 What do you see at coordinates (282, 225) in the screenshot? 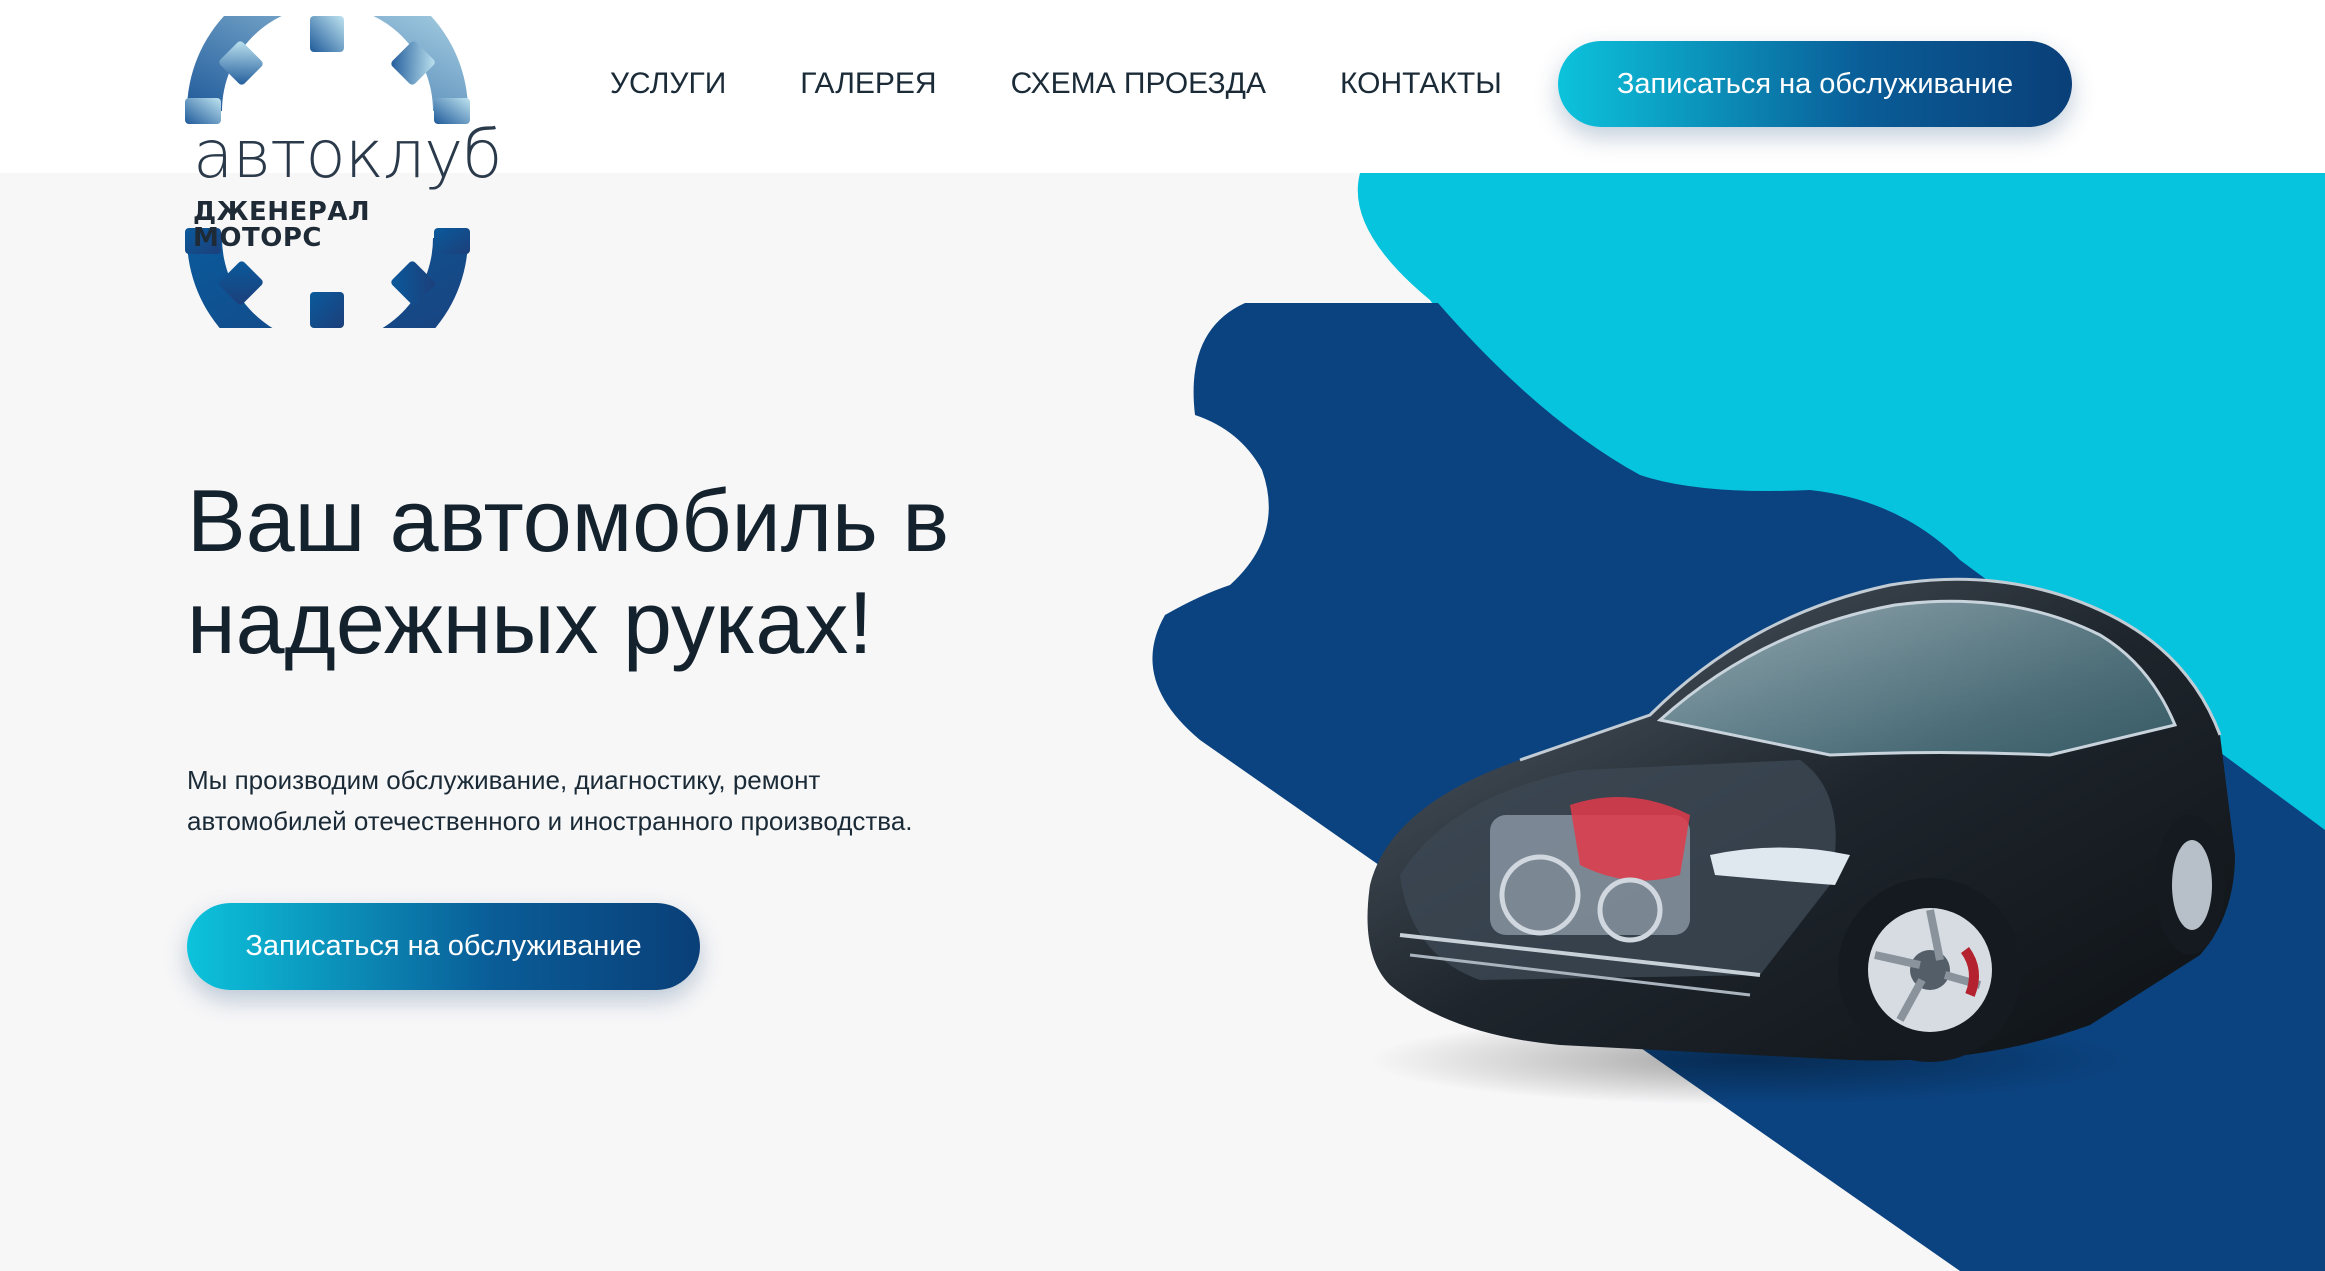
I see `logo-subtitle: ДЖЕНЕРАЛ МОТОРС` at bounding box center [282, 225].